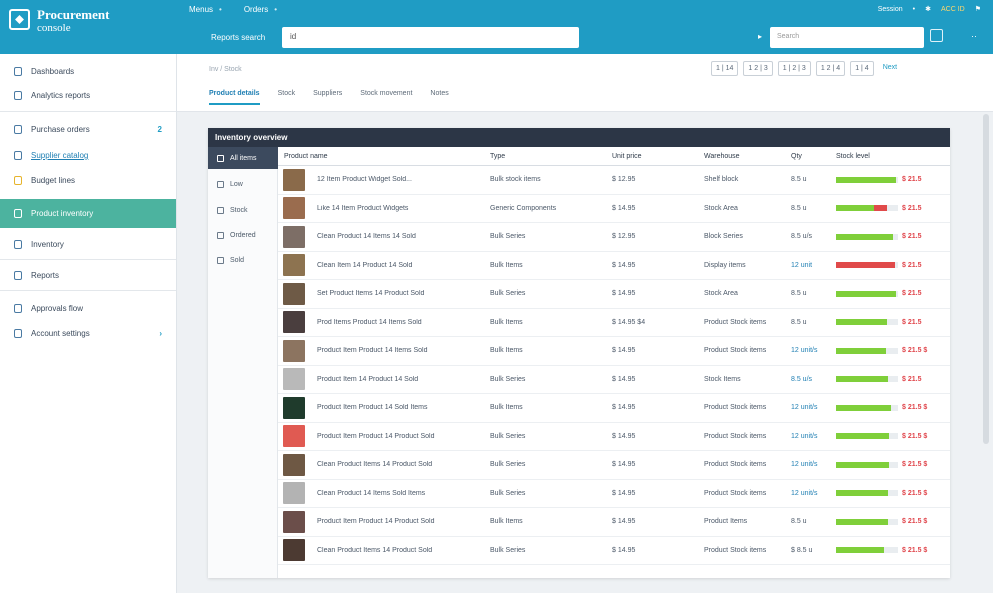 The height and width of the screenshot is (593, 993). I want to click on product-name: Clean Product 14 Items 14 Sold, so click(397, 236).